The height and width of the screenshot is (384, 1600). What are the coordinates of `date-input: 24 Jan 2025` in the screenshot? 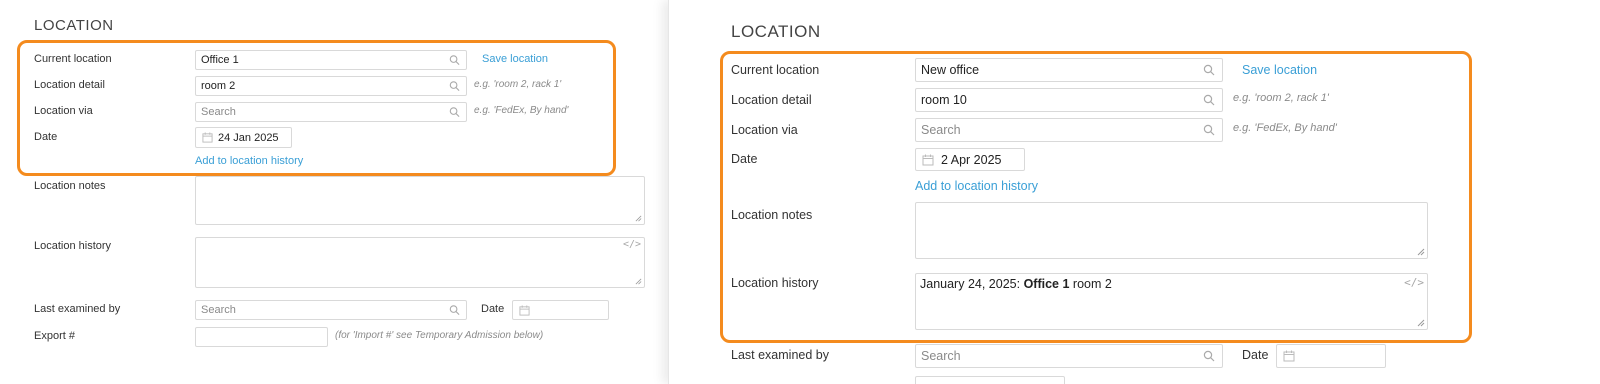 It's located at (243, 137).